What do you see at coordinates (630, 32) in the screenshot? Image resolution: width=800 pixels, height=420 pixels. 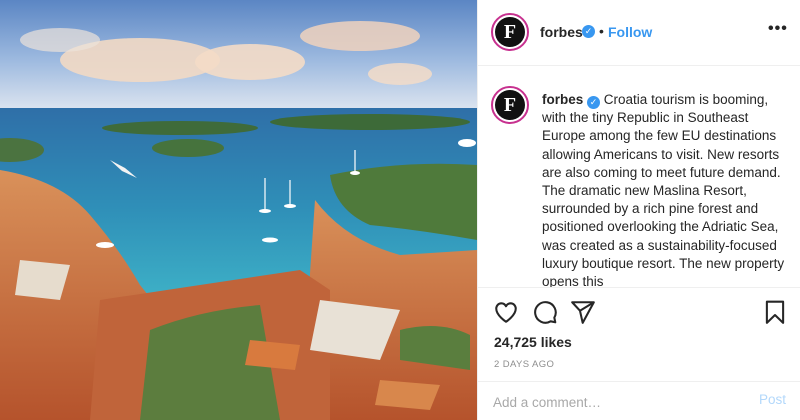 I see `follow-button: Follow` at bounding box center [630, 32].